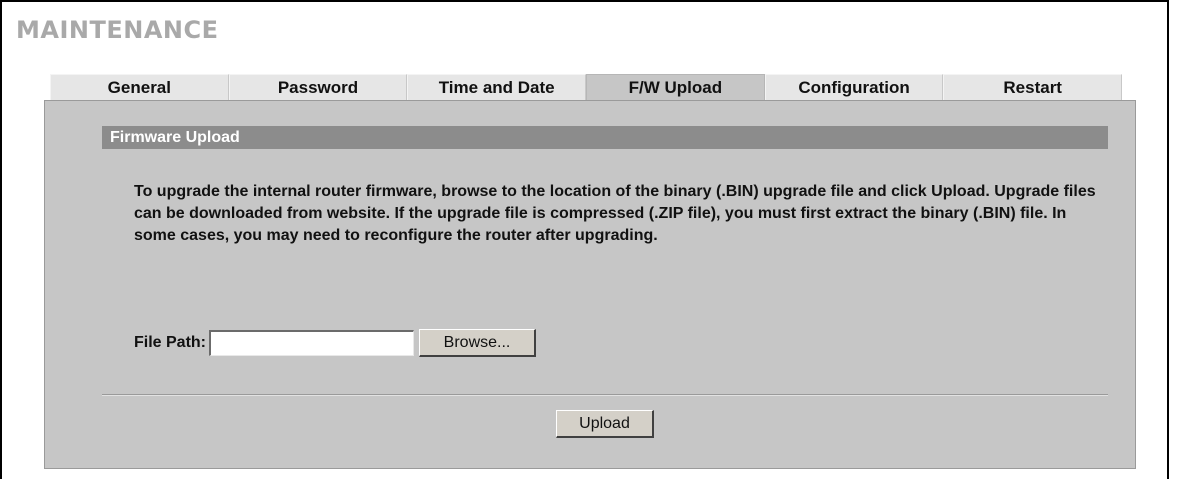  What do you see at coordinates (605, 424) in the screenshot?
I see `upload-button: Upload` at bounding box center [605, 424].